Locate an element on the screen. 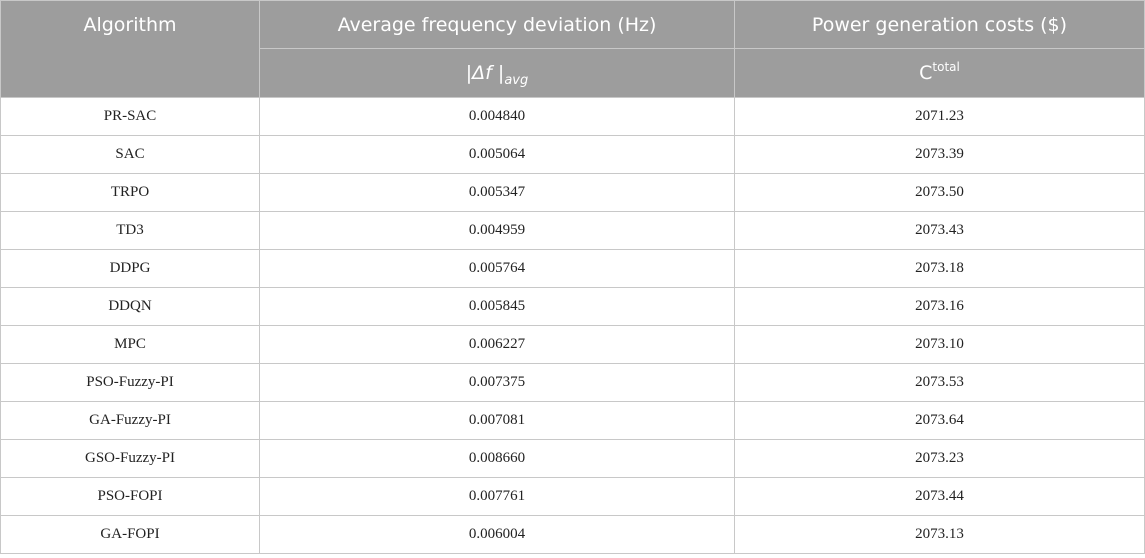  table-row: GA-Fuzzy-PI 0.007081 2073.64 is located at coordinates (572, 420).